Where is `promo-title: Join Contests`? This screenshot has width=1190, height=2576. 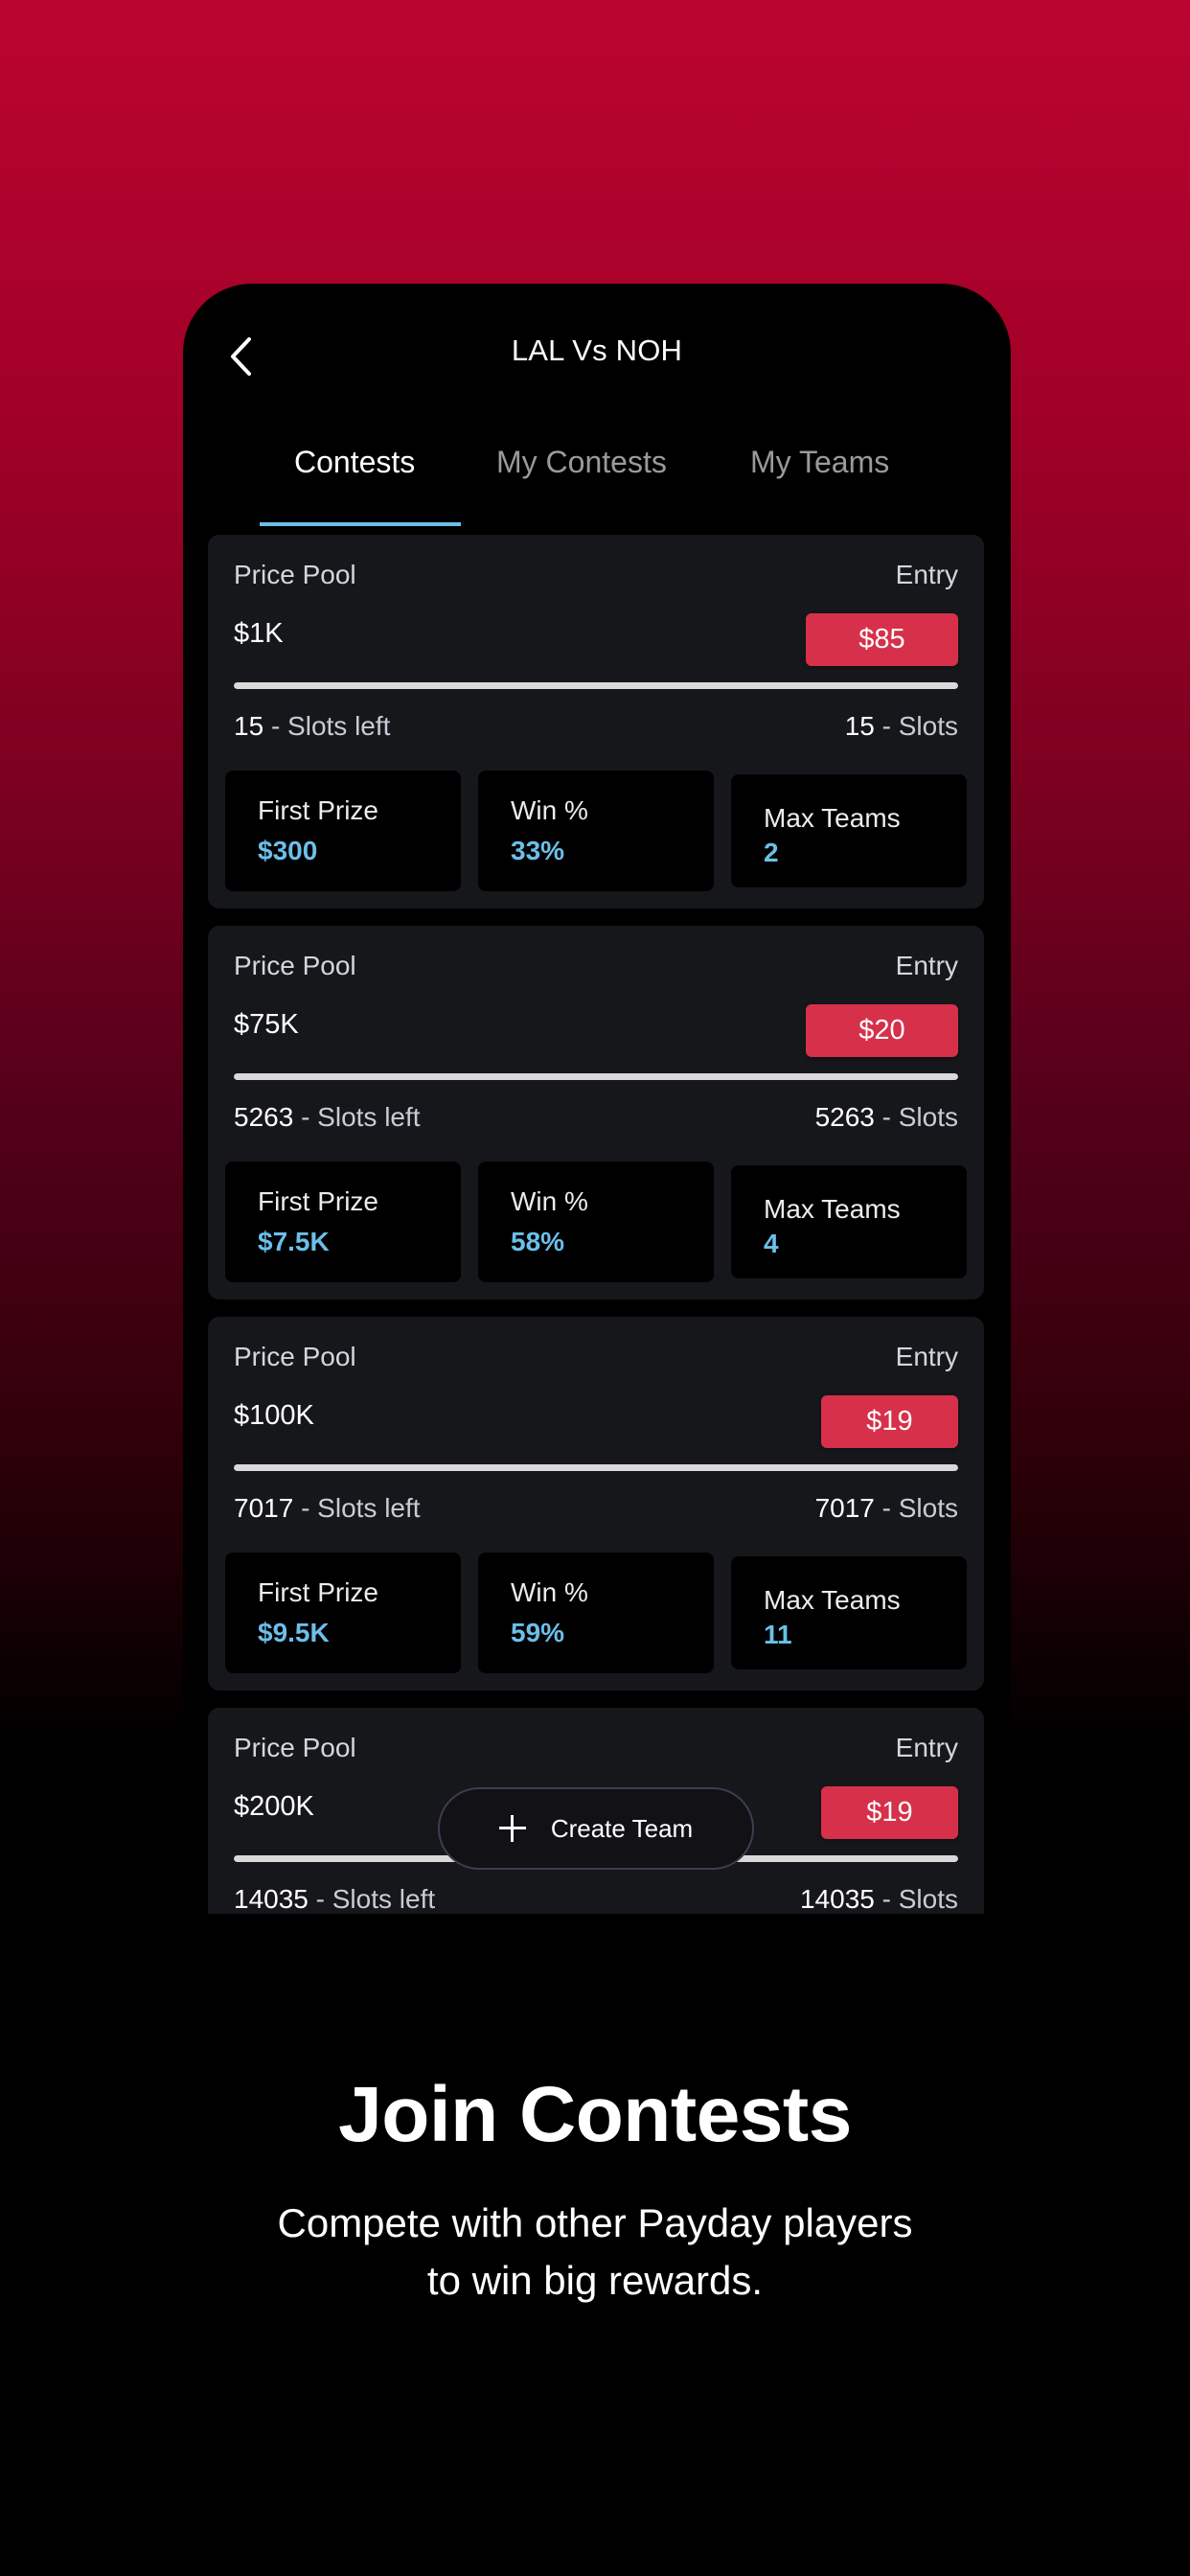
promo-title: Join Contests is located at coordinates (595, 2114).